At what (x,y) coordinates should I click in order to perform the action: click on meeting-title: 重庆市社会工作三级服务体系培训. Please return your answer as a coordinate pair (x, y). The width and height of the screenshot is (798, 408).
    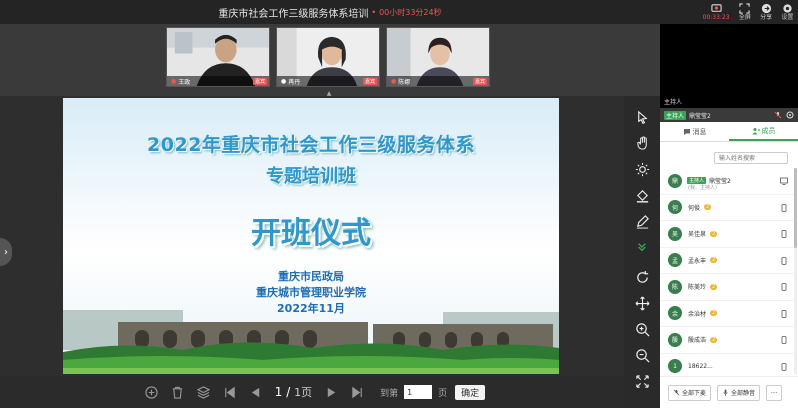
    Looking at the image, I should click on (293, 14).